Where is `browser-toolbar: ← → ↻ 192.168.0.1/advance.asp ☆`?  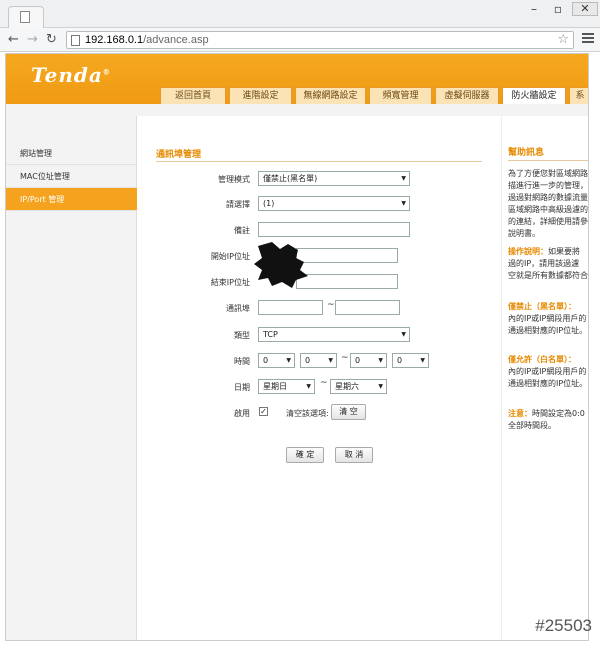 browser-toolbar: ← → ↻ 192.168.0.1/advance.asp ☆ is located at coordinates (300, 40).